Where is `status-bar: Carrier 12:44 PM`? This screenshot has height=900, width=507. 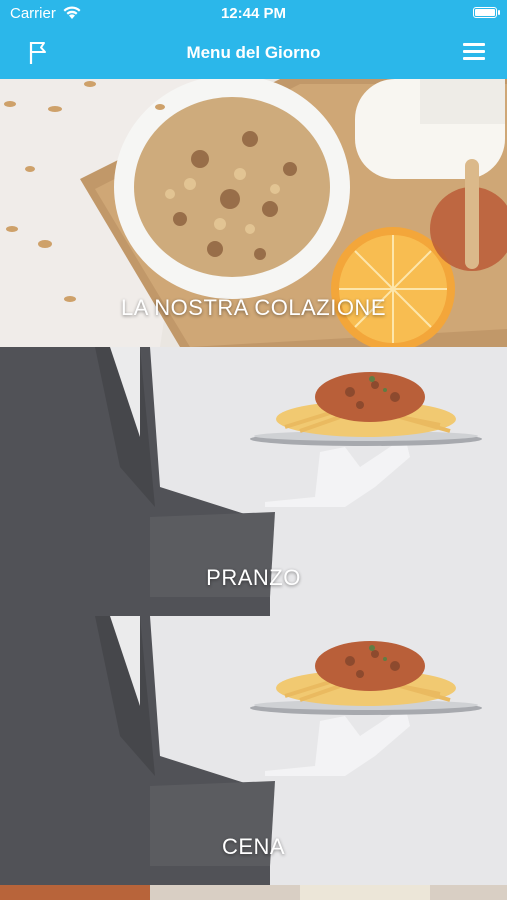 status-bar: Carrier 12:44 PM is located at coordinates (253, 14).